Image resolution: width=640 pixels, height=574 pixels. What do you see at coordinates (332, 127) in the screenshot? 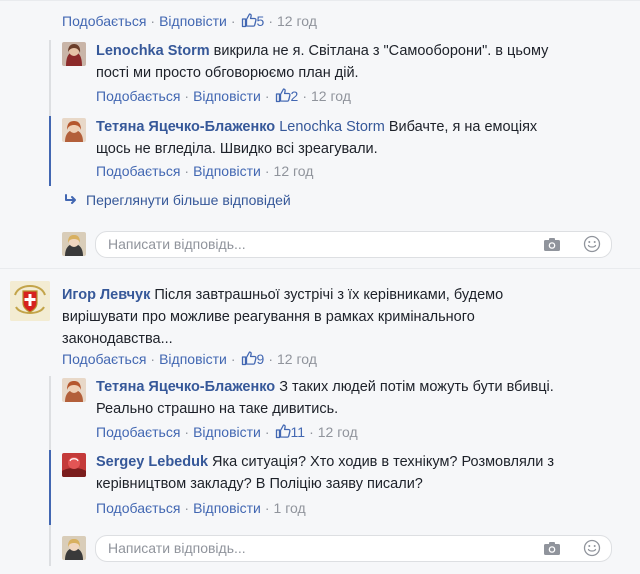
I see `mention-link: Lenochka Storm` at bounding box center [332, 127].